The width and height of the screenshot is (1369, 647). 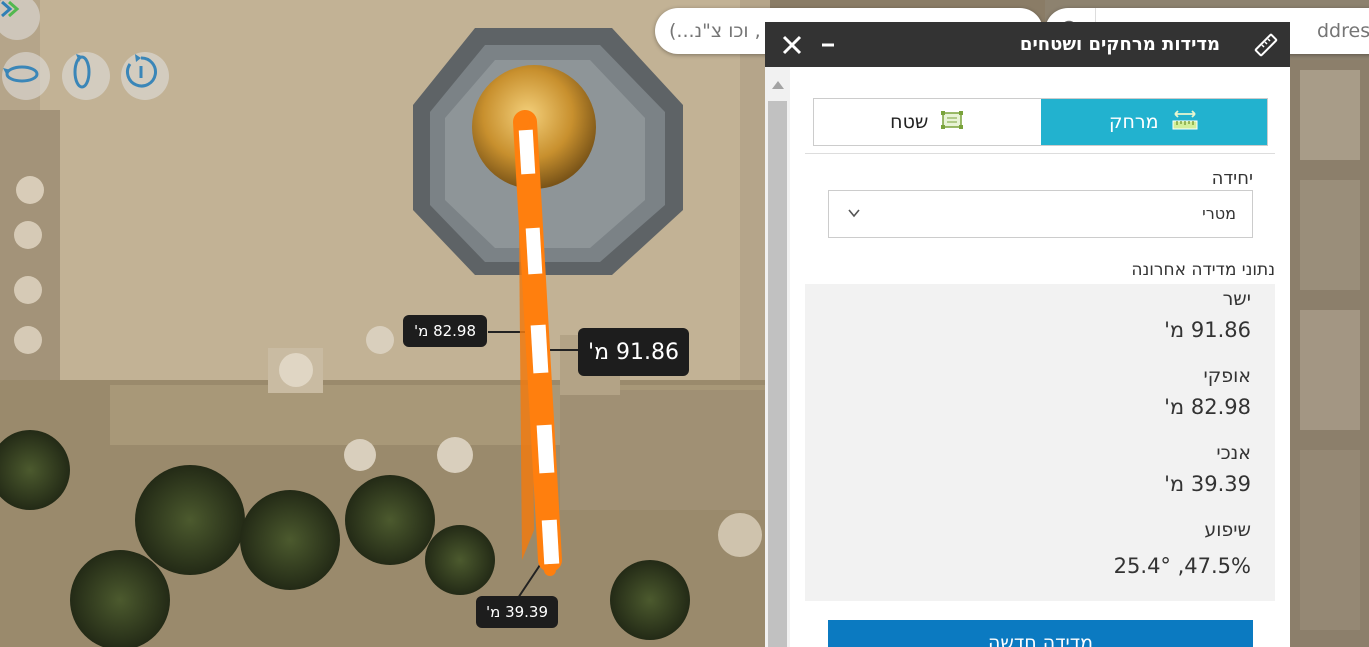 What do you see at coordinates (952, 122) in the screenshot?
I see `area-icon` at bounding box center [952, 122].